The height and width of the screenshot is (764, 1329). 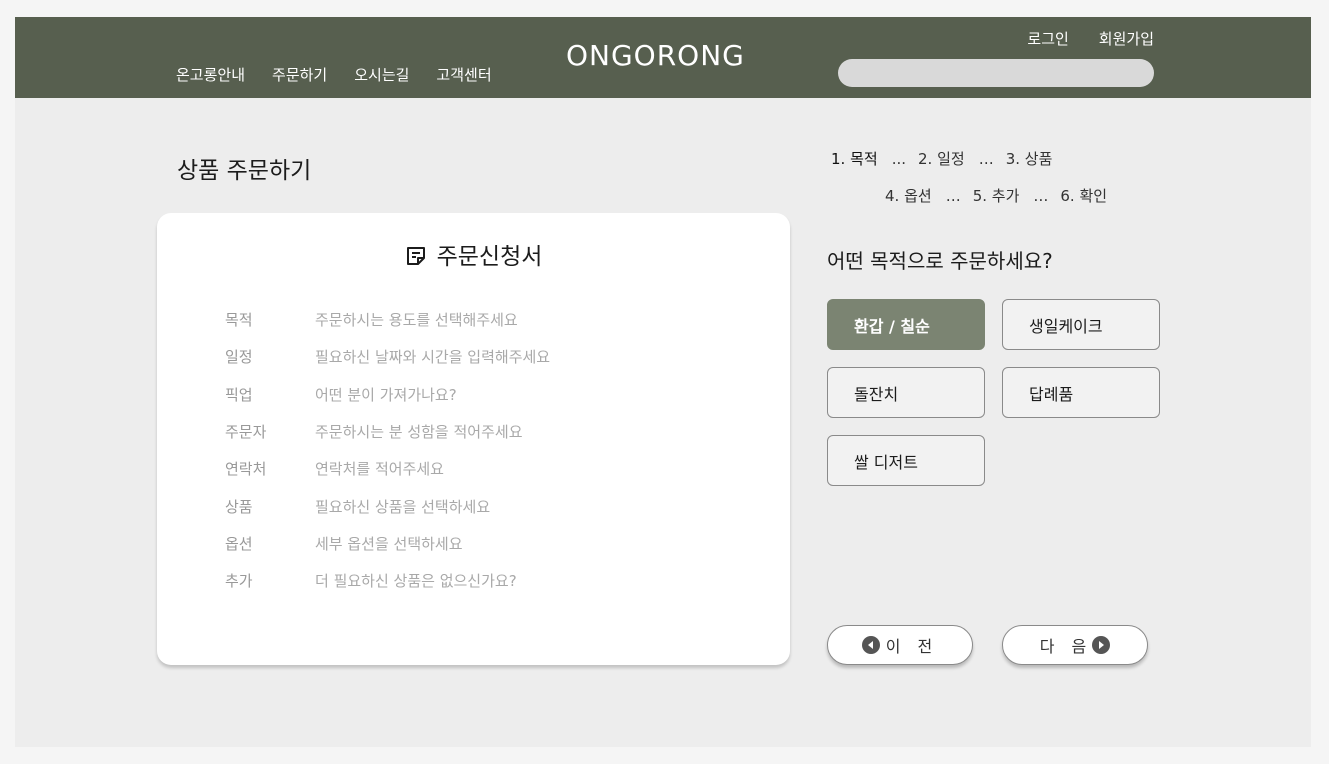 What do you see at coordinates (655, 55) in the screenshot?
I see `site-logo: ONGORONG` at bounding box center [655, 55].